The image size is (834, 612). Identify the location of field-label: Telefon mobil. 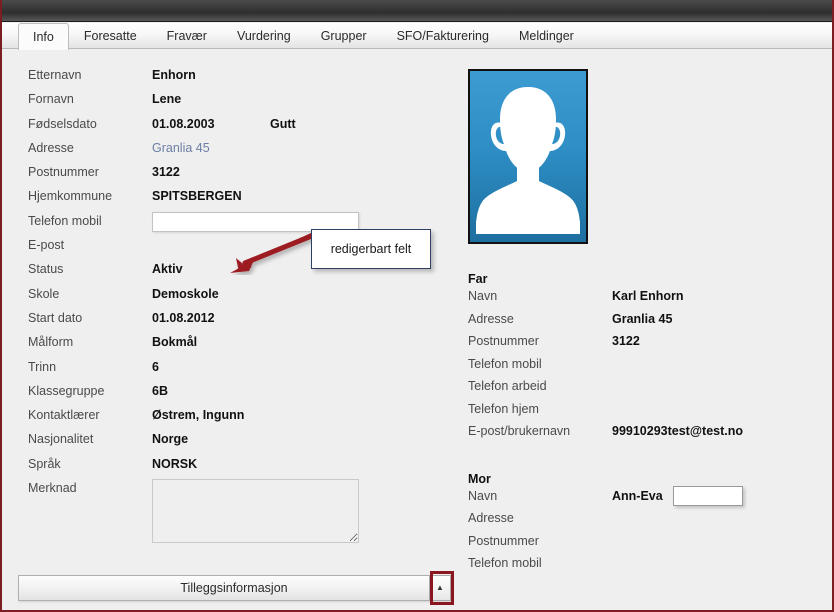
(65, 220).